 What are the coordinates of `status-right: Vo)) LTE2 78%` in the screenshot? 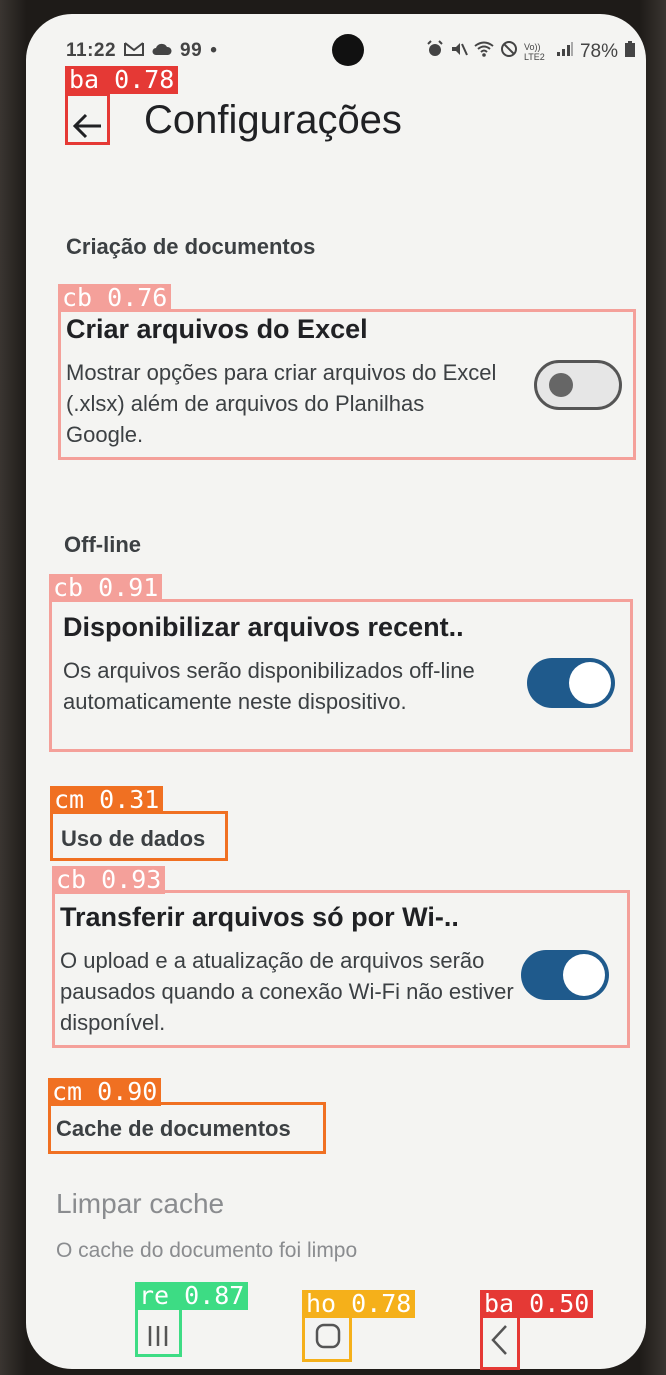 It's located at (531, 51).